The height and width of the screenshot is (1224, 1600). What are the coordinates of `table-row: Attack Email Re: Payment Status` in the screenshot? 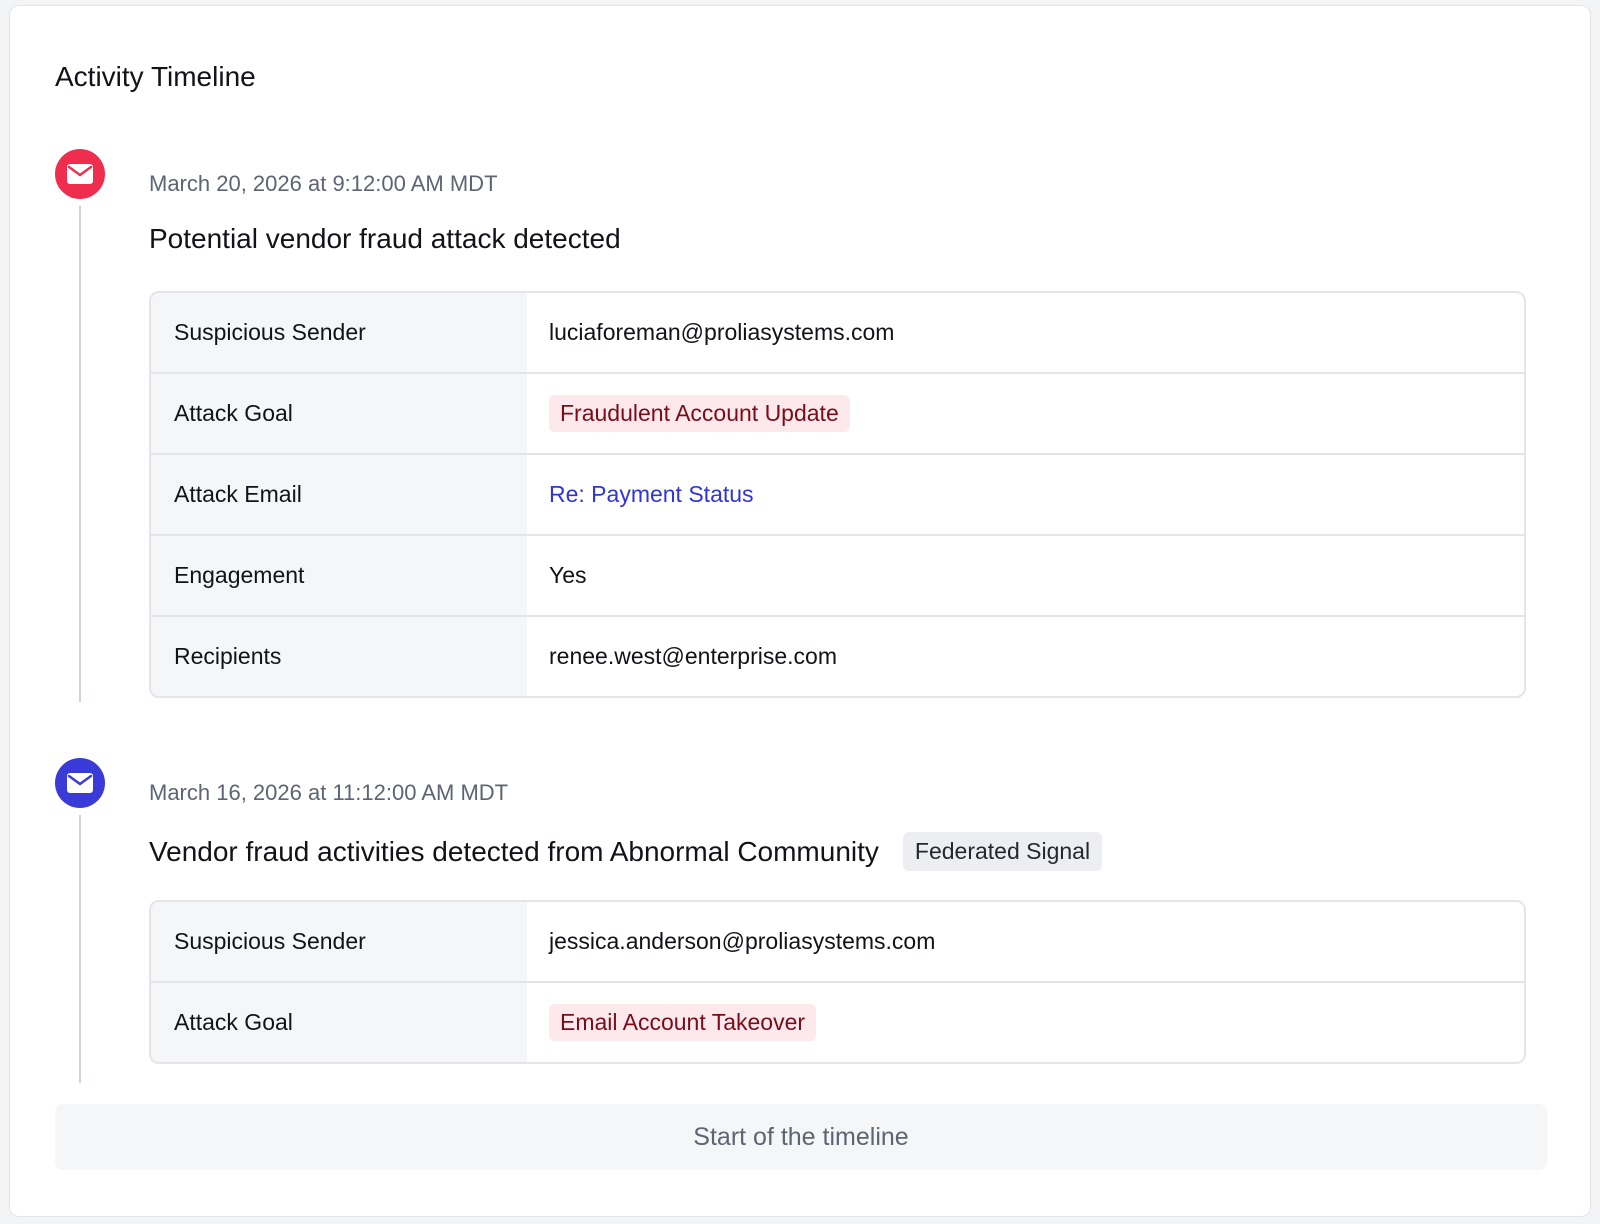 It's located at (837, 493).